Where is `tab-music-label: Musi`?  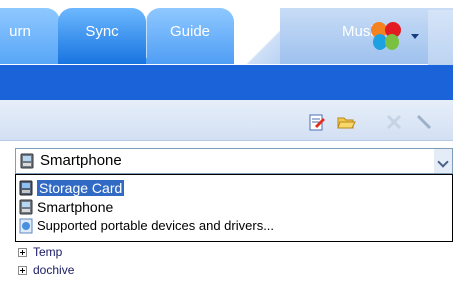
tab-music-label: Musi is located at coordinates (358, 31).